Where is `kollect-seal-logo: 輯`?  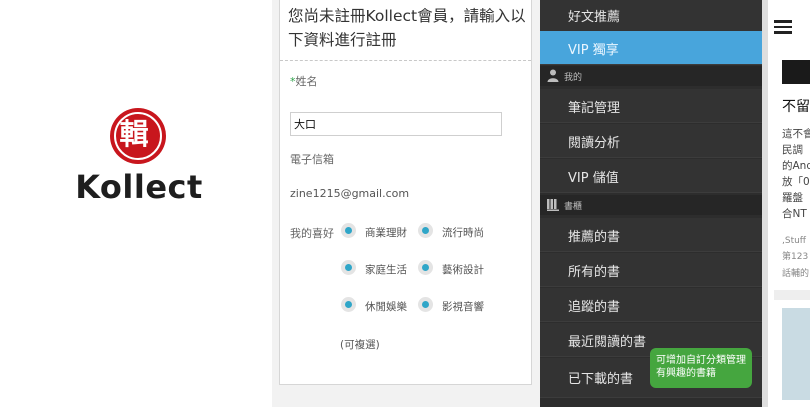
kollect-seal-logo: 輯 is located at coordinates (138, 136).